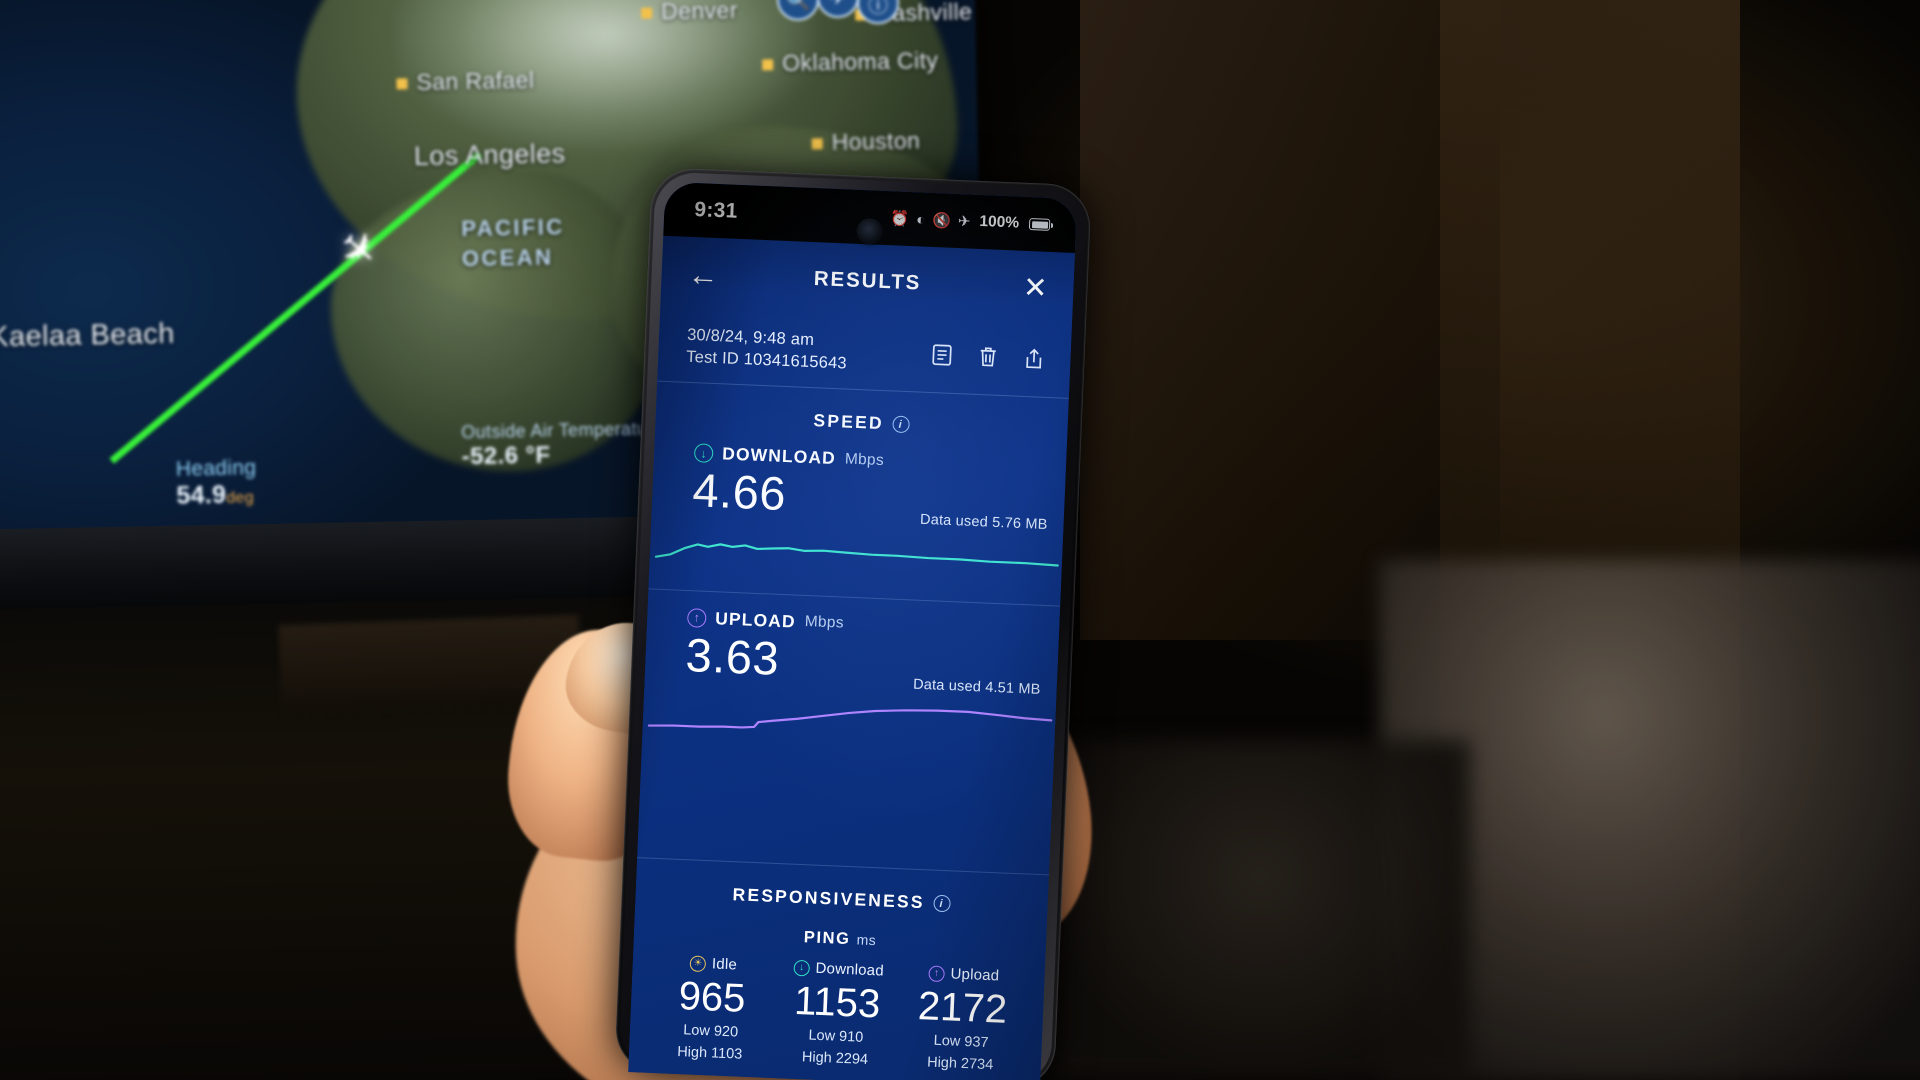 The height and width of the screenshot is (1080, 1920). What do you see at coordinates (689, 13) in the screenshot?
I see `map-city-denver: Denver` at bounding box center [689, 13].